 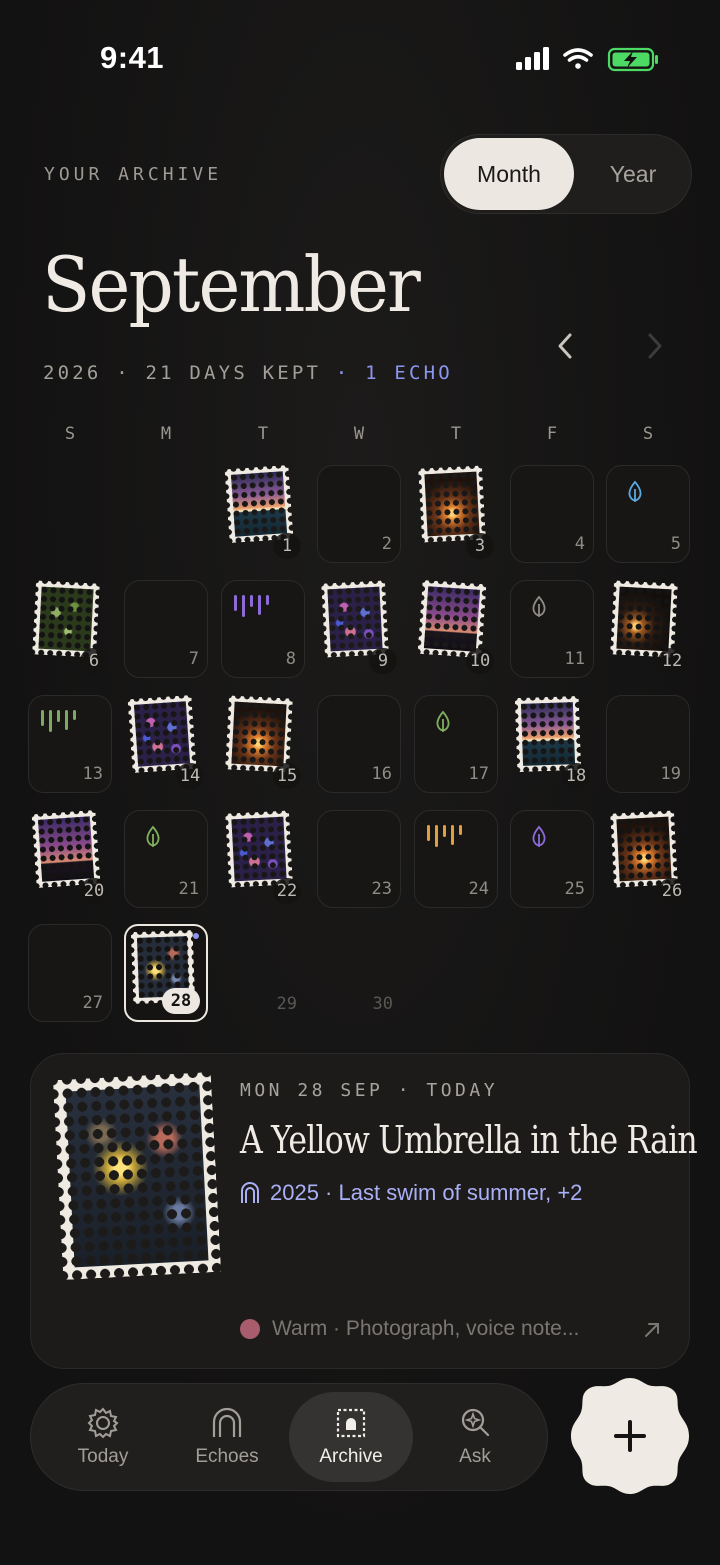 I want to click on calendar-day-16: 16, so click(x=359, y=744).